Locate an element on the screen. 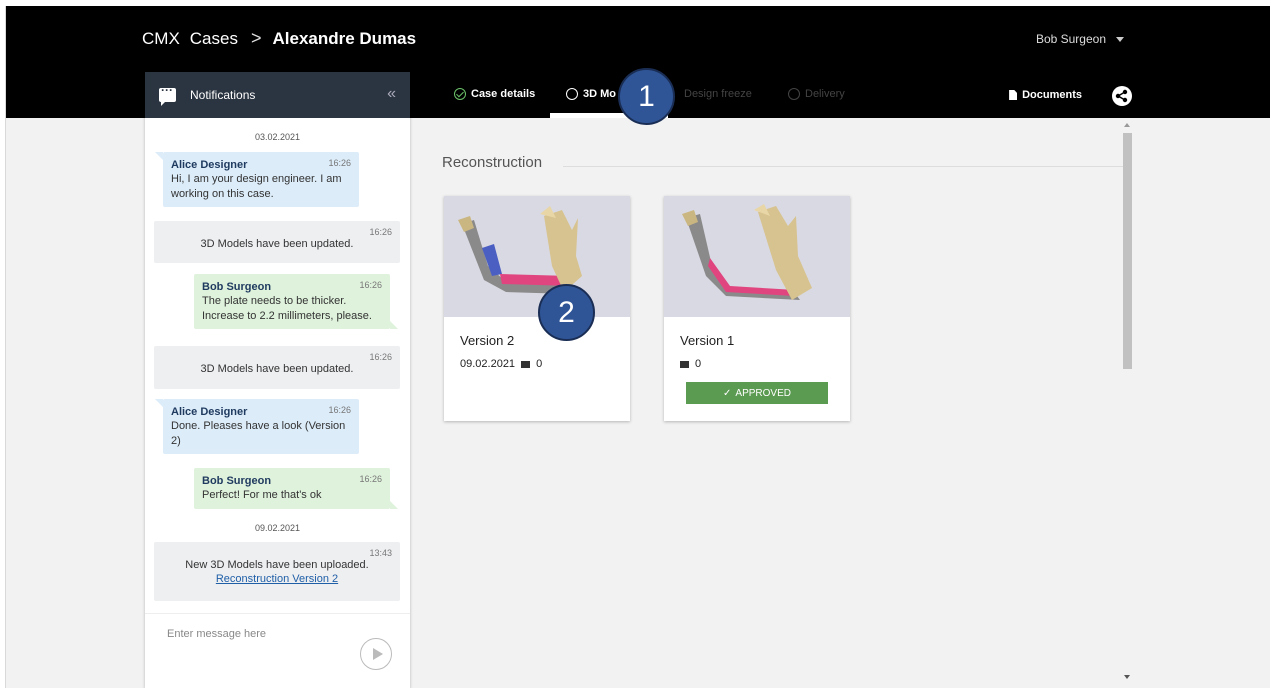 The width and height of the screenshot is (1272, 689). tab-label: Delivery is located at coordinates (825, 94).